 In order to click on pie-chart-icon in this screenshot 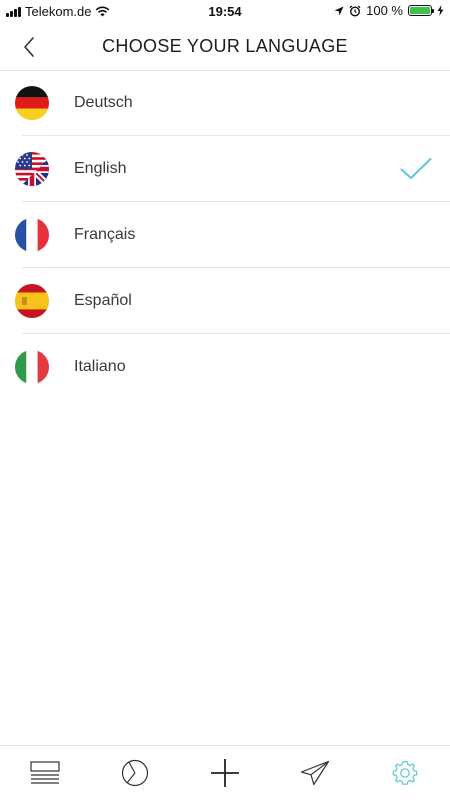, I will do `click(135, 773)`.